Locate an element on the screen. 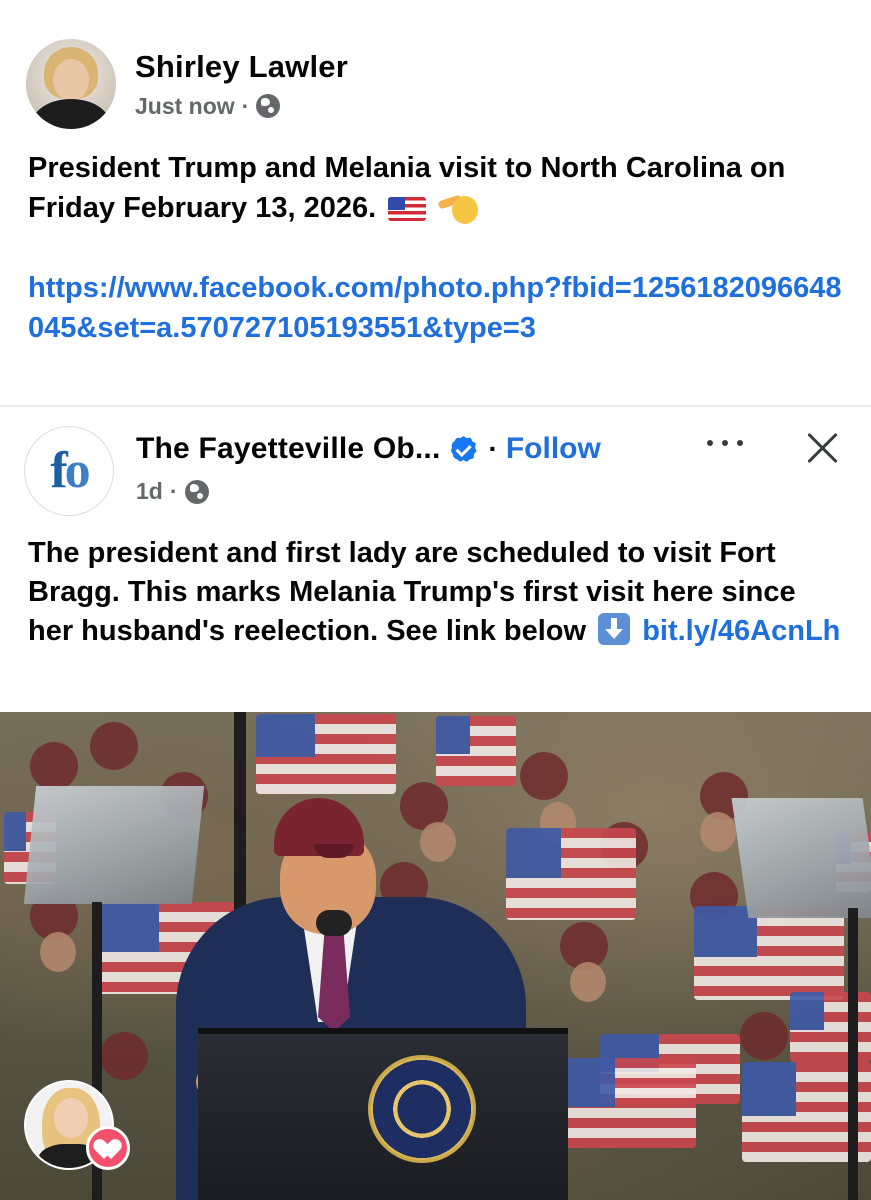 Image resolution: width=871 pixels, height=1200 pixels. author-avatar is located at coordinates (71, 84).